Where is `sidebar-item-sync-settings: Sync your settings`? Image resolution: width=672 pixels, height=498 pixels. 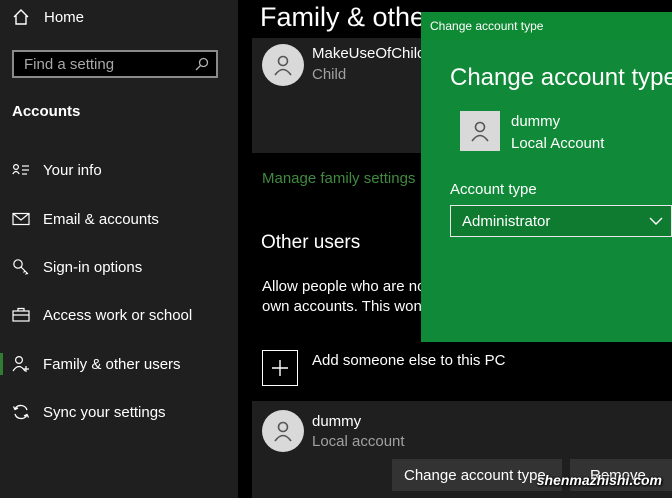
sidebar-item-sync-settings: Sync your settings is located at coordinates (119, 412).